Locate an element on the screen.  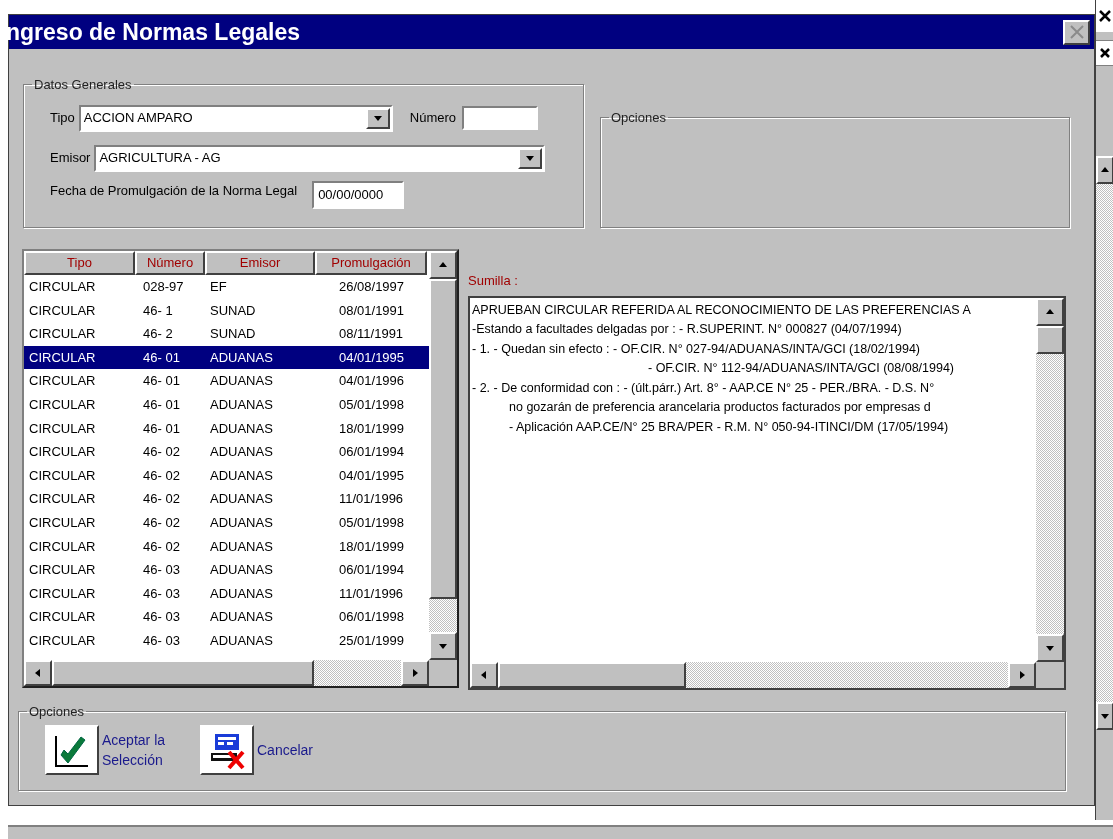
list-row: CIRCULAR 46- 03 ADUANAS 11/01/1996 is located at coordinates (226, 593).